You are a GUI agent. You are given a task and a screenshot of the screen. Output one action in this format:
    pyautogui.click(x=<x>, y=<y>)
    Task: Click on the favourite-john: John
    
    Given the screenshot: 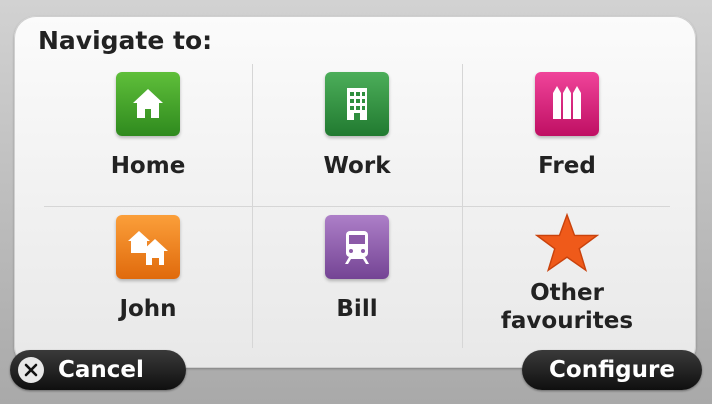 What is the action you would take?
    pyautogui.click(x=148, y=278)
    